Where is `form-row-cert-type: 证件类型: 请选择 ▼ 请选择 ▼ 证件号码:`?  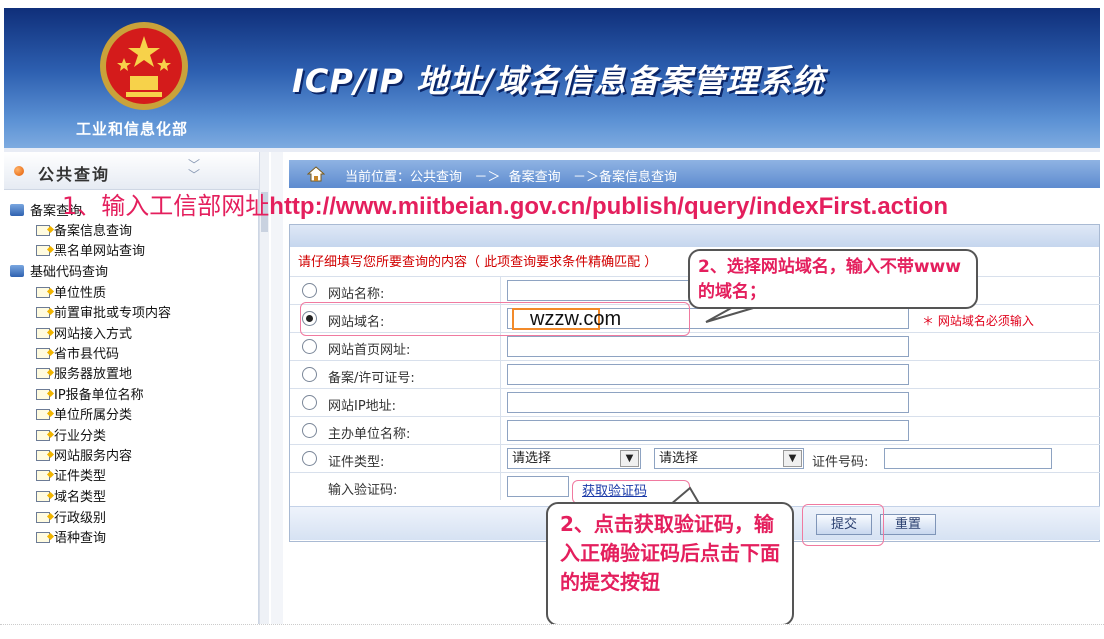 form-row-cert-type: 证件类型: 请选择 ▼ 请选择 ▼ 证件号码: is located at coordinates (695, 458).